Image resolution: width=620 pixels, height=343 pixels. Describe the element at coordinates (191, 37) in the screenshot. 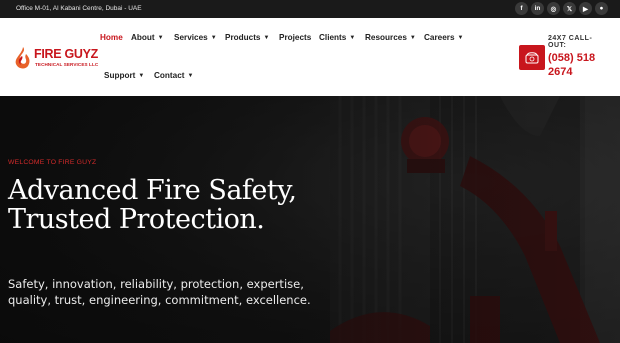

I see `nav-services-label: Services` at that location.